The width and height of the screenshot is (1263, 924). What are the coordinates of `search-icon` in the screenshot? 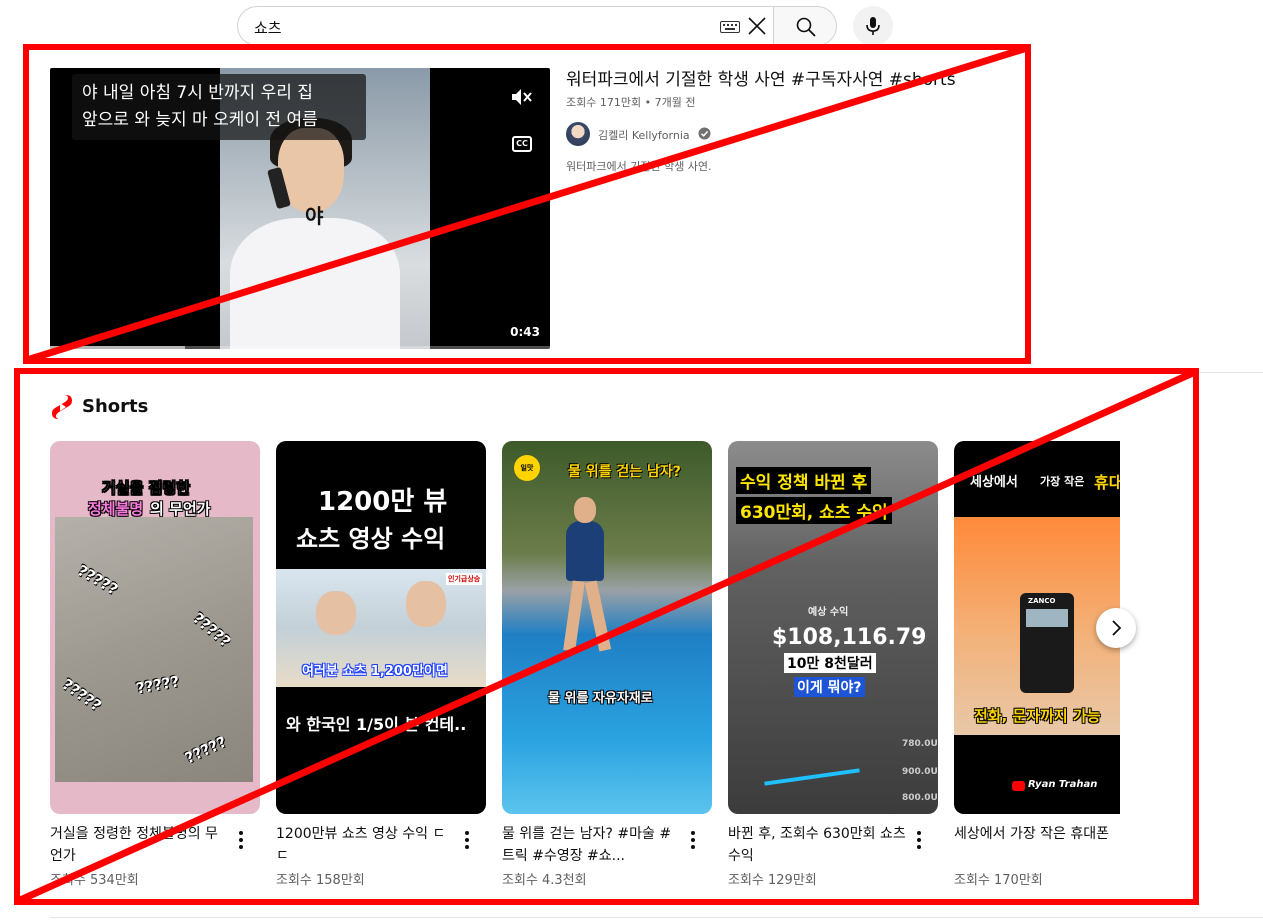 It's located at (806, 27).